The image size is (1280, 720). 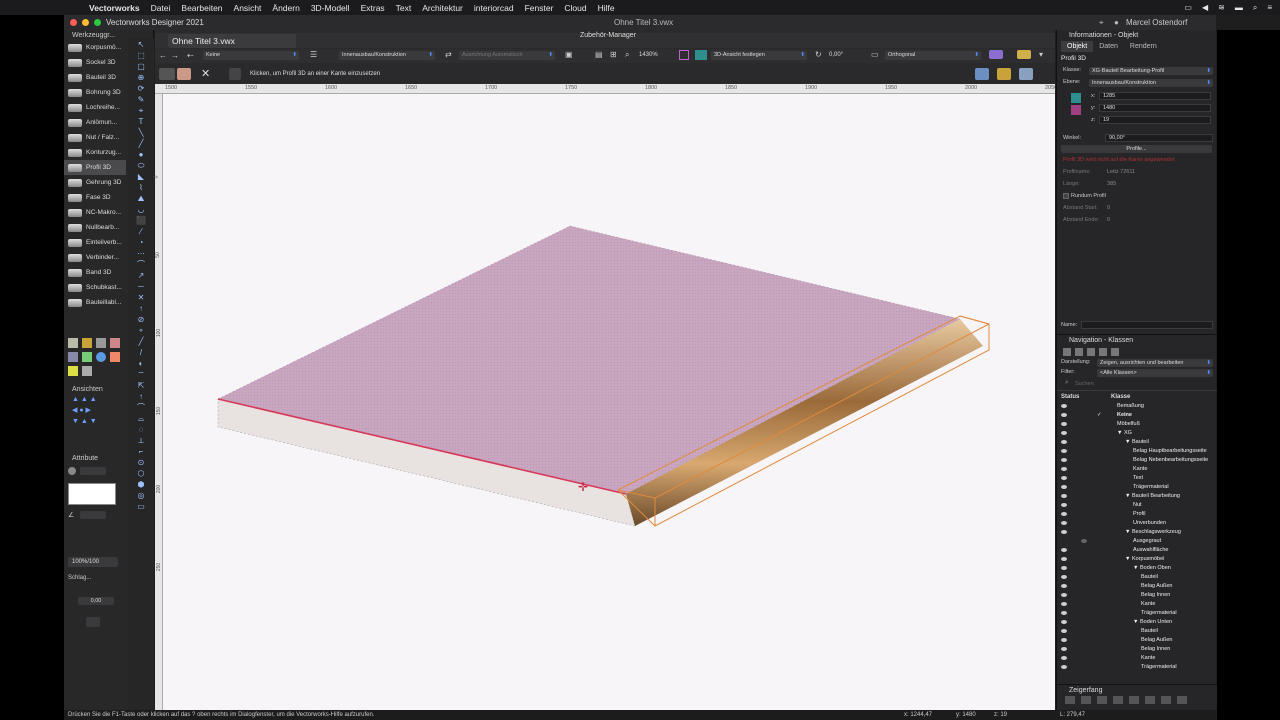 What do you see at coordinates (1118, 700) in the screenshot?
I see `snap-mid-icon` at bounding box center [1118, 700].